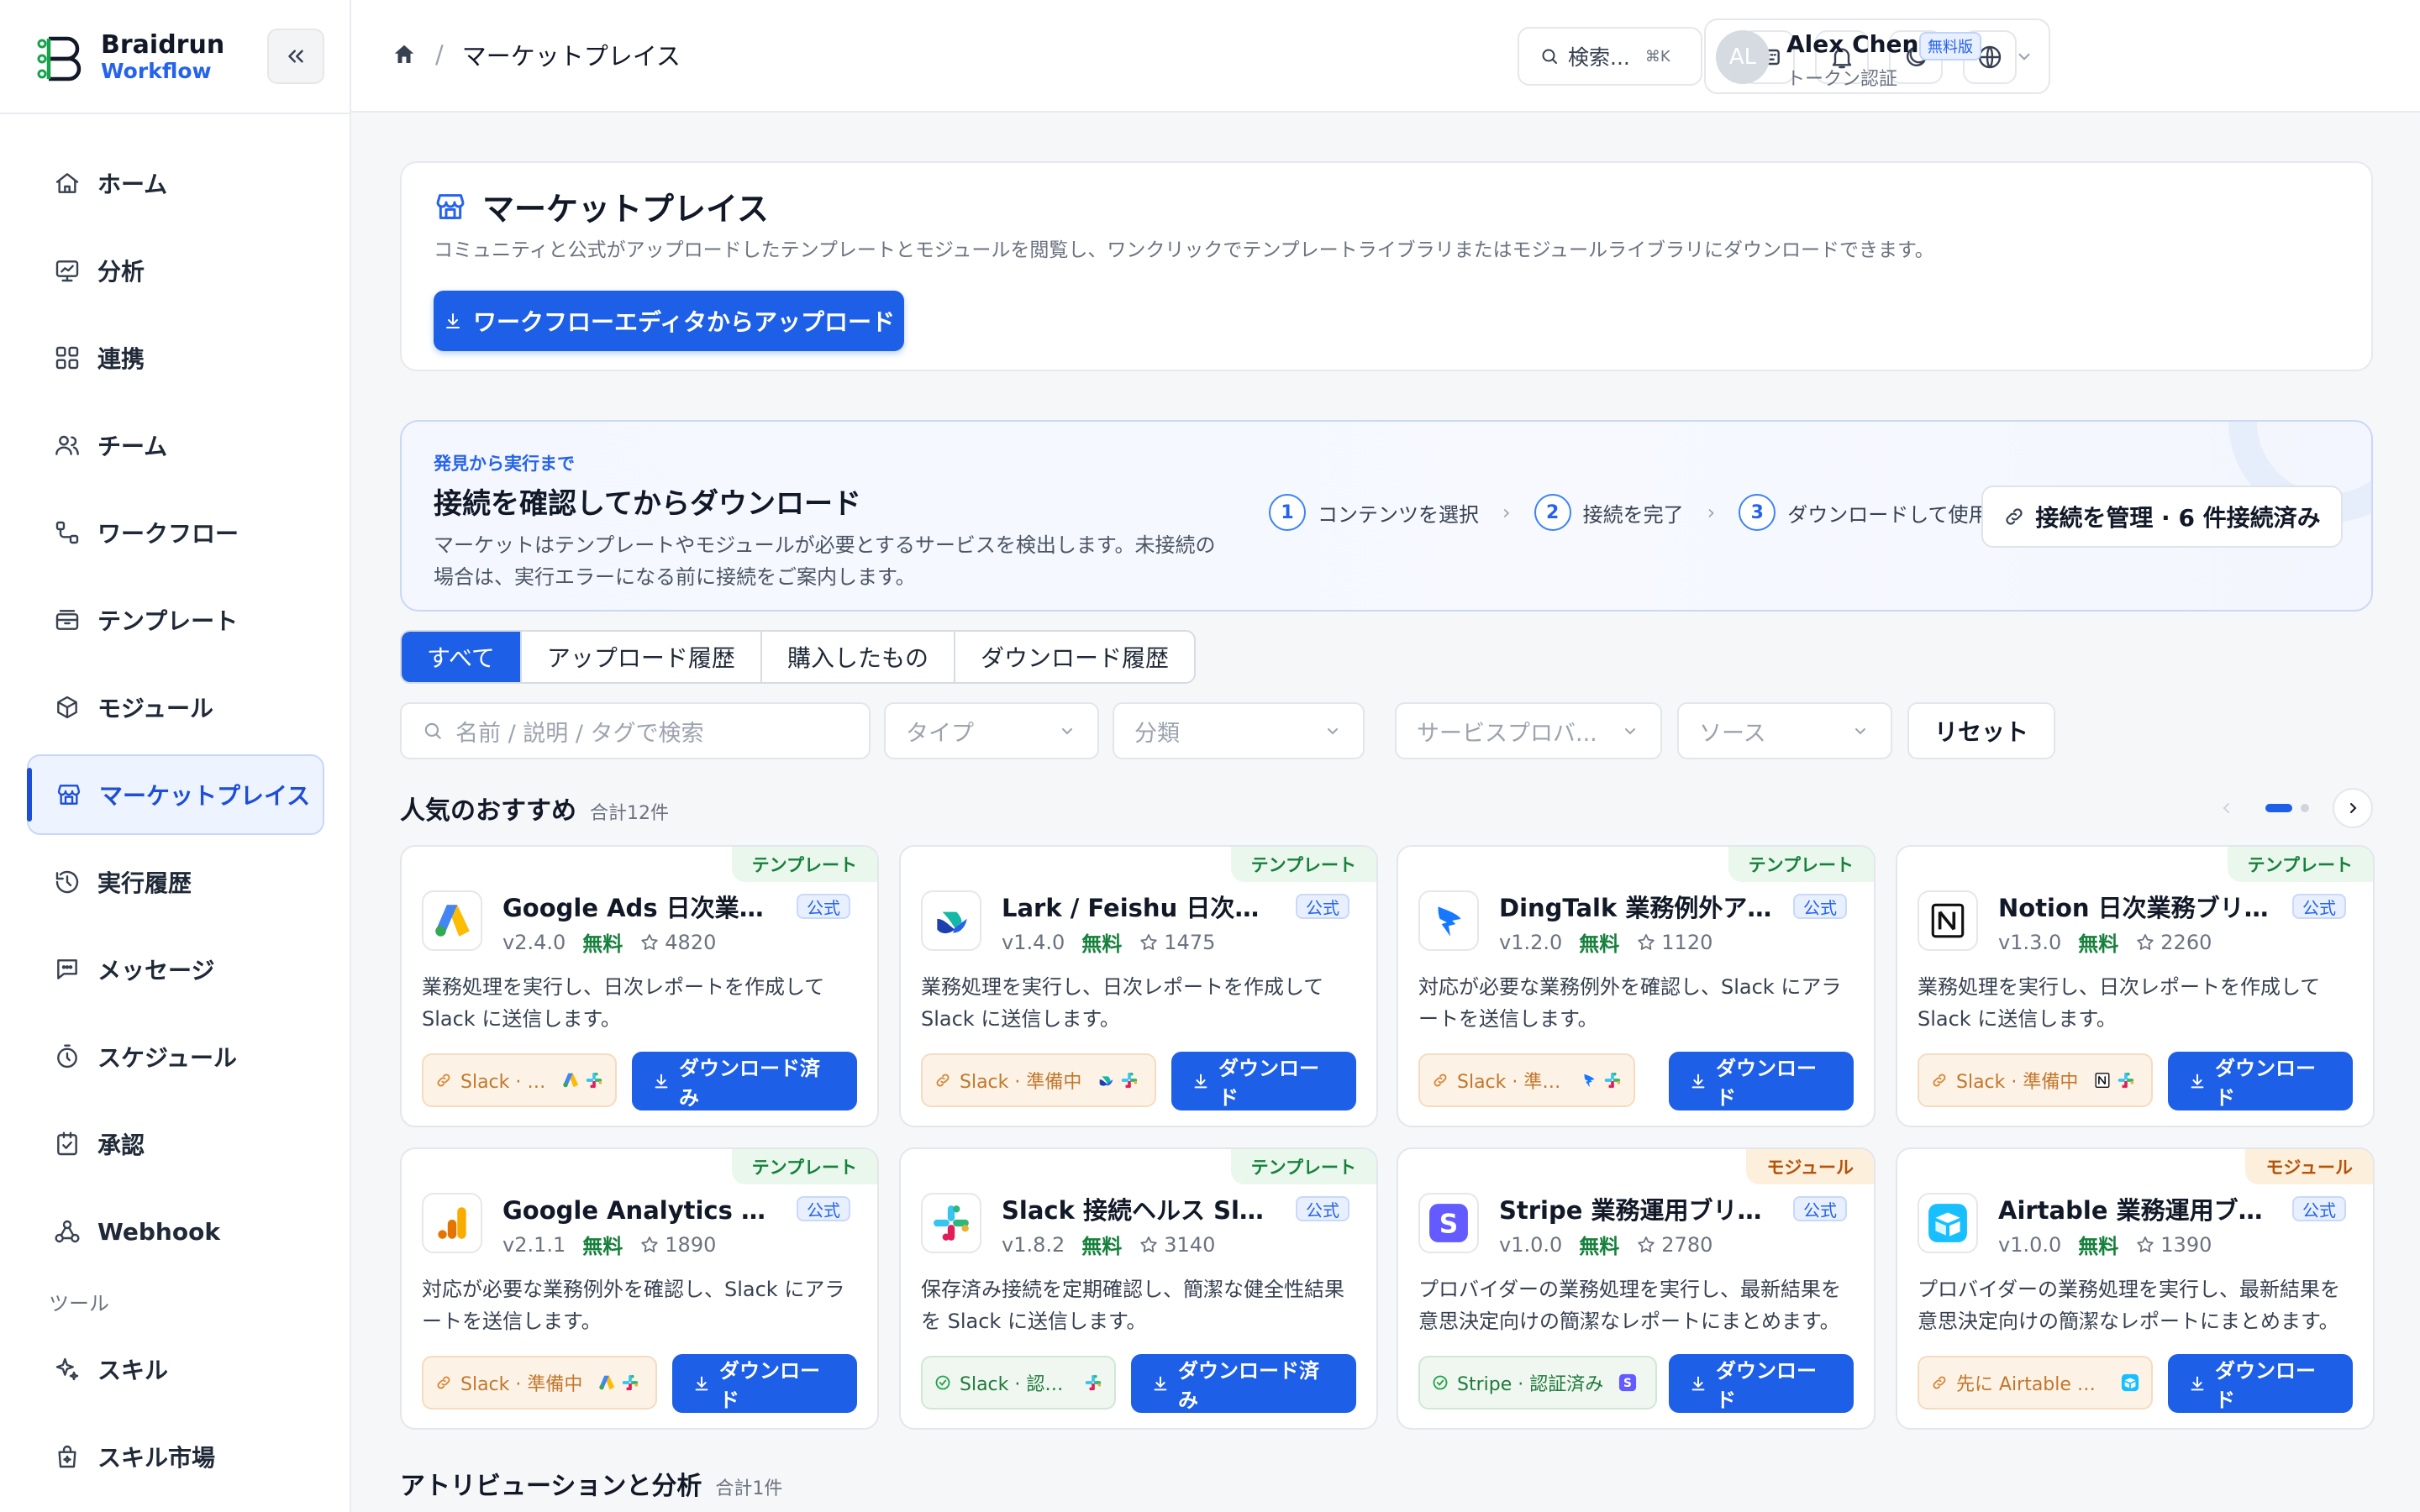  I want to click on carousel-dot, so click(2305, 808).